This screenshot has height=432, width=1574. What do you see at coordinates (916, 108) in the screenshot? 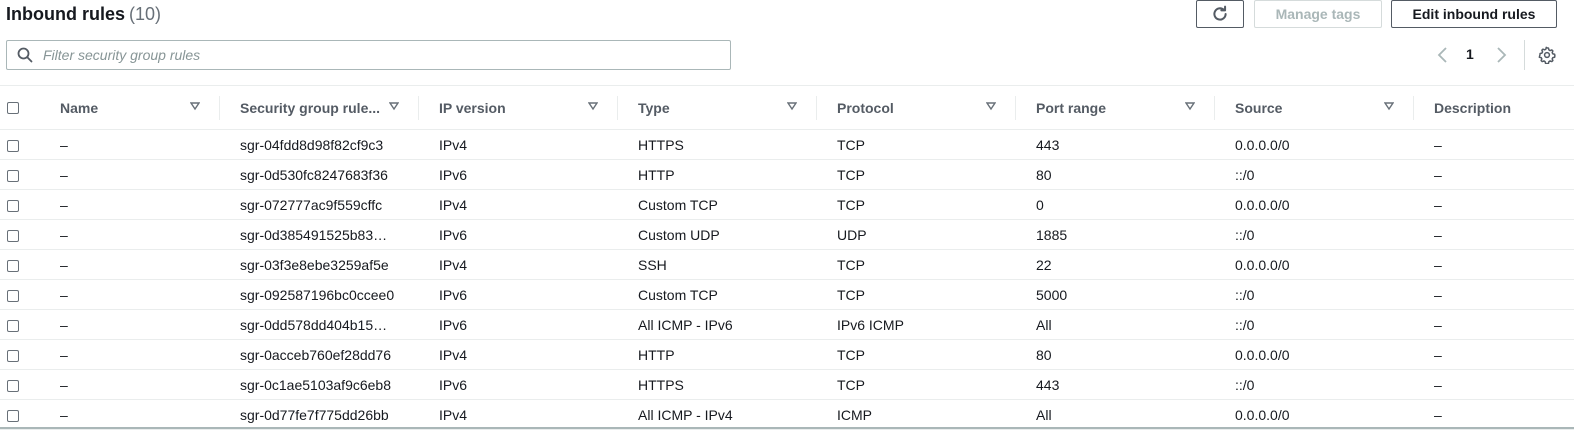
I see `column-header-protocol: Protocol` at bounding box center [916, 108].